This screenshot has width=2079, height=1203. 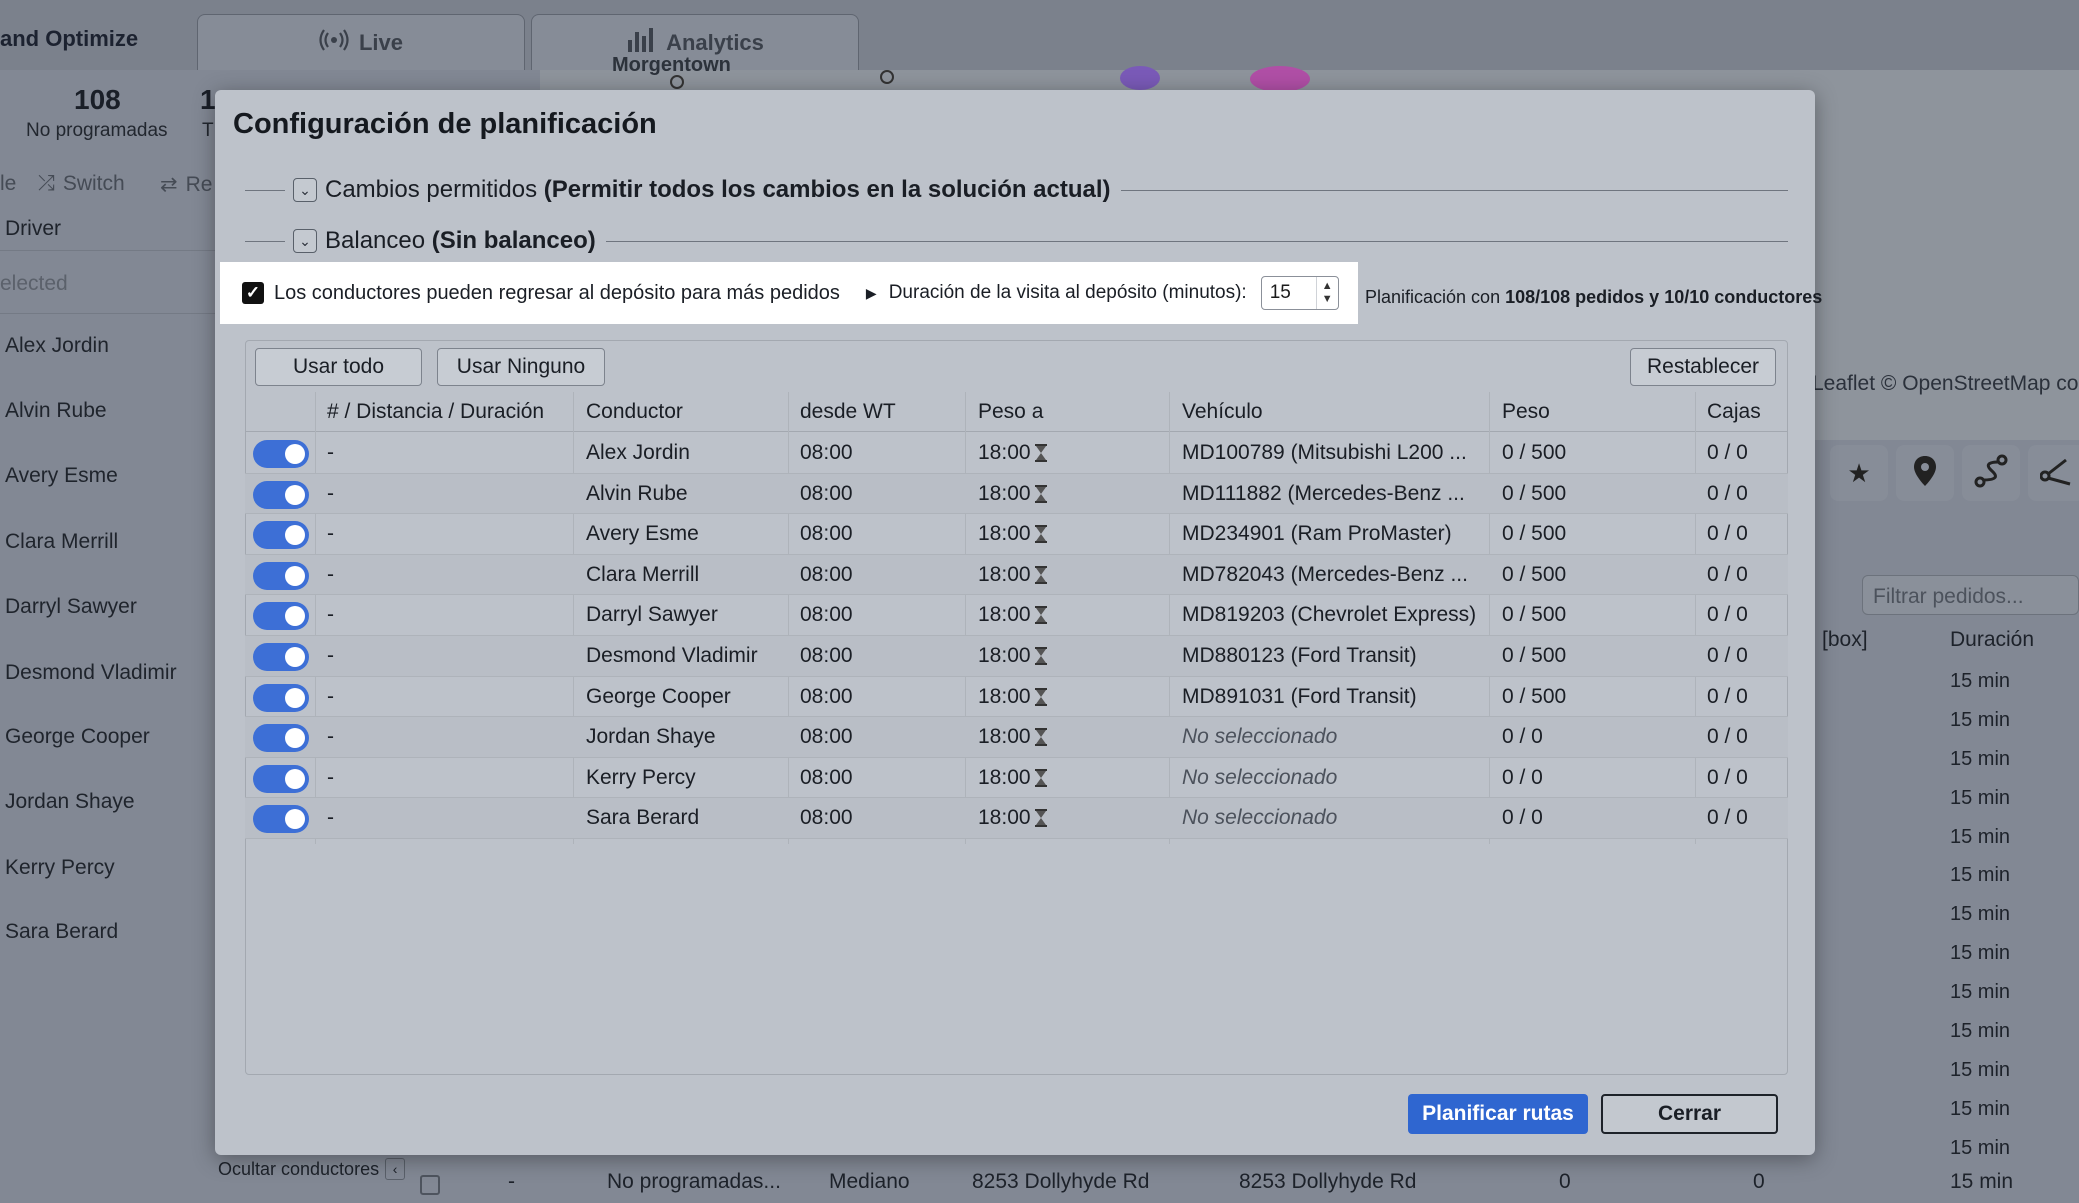 What do you see at coordinates (1859, 473) in the screenshot?
I see `pin-star-button: ★` at bounding box center [1859, 473].